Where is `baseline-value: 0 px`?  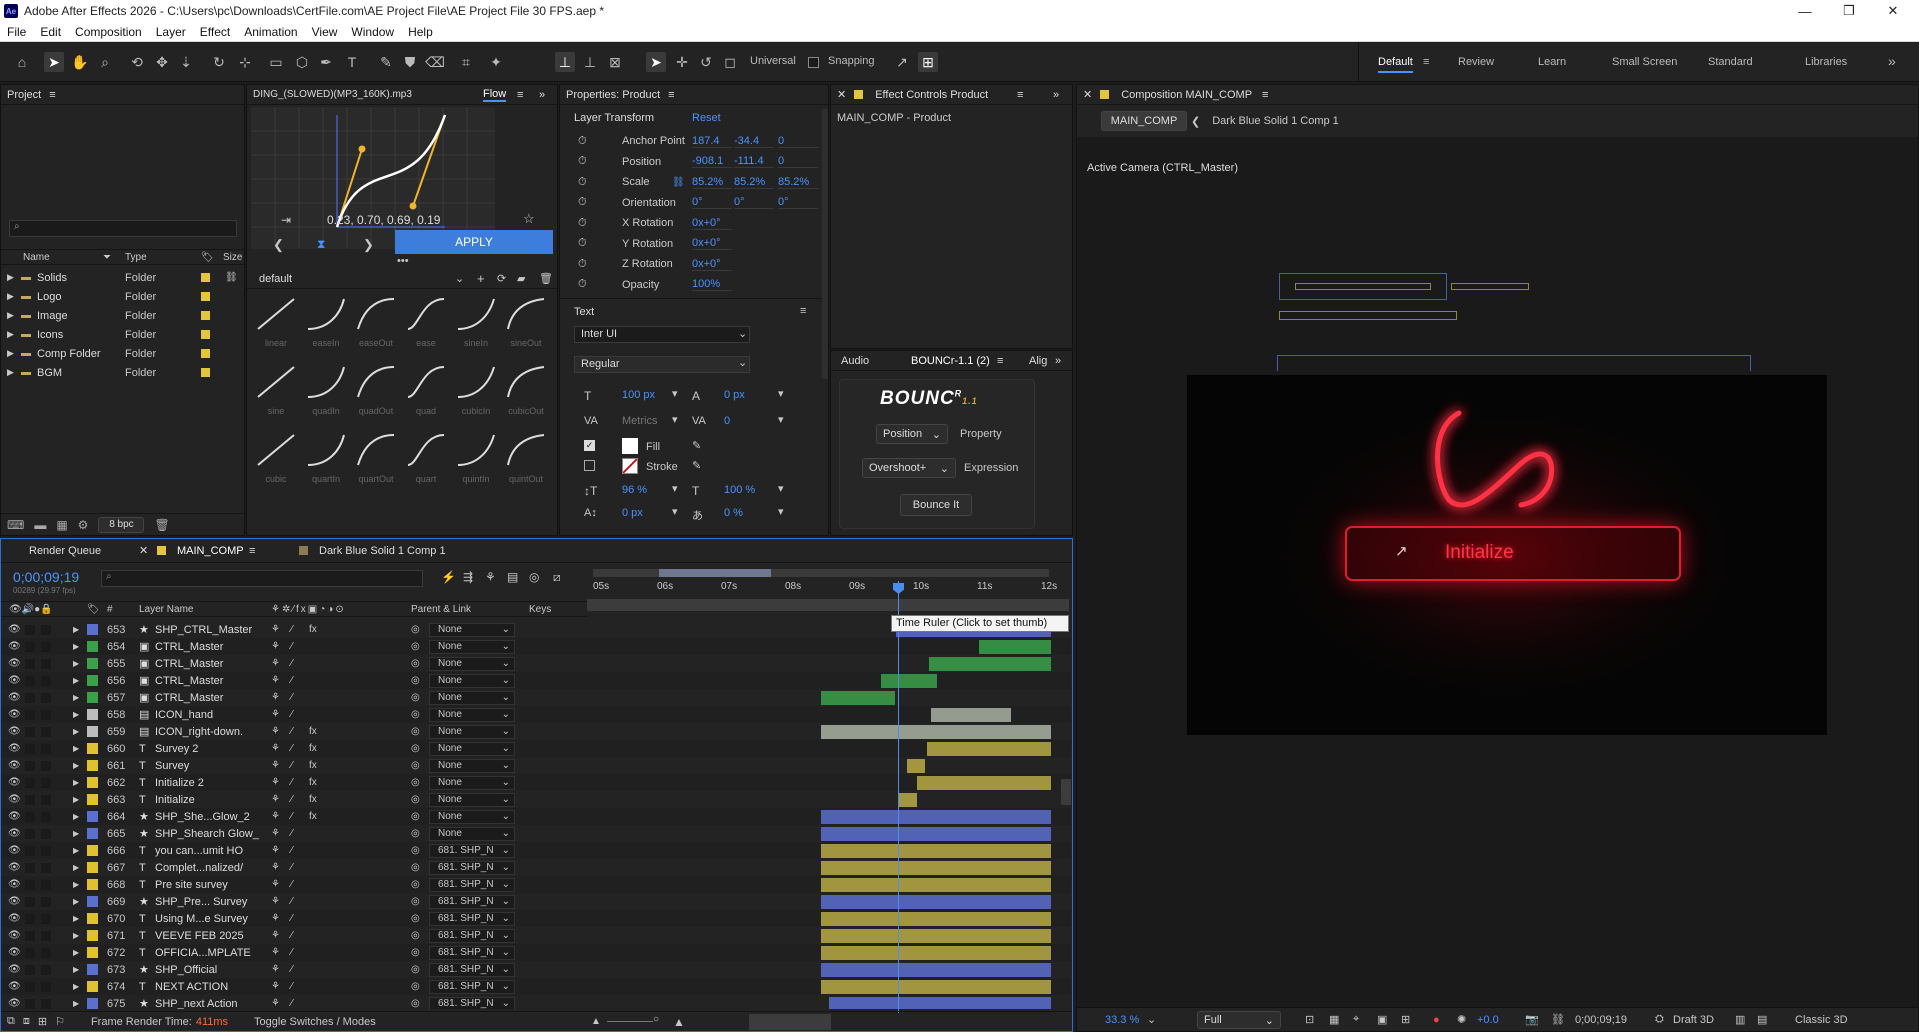
baseline-value: 0 px is located at coordinates (632, 513).